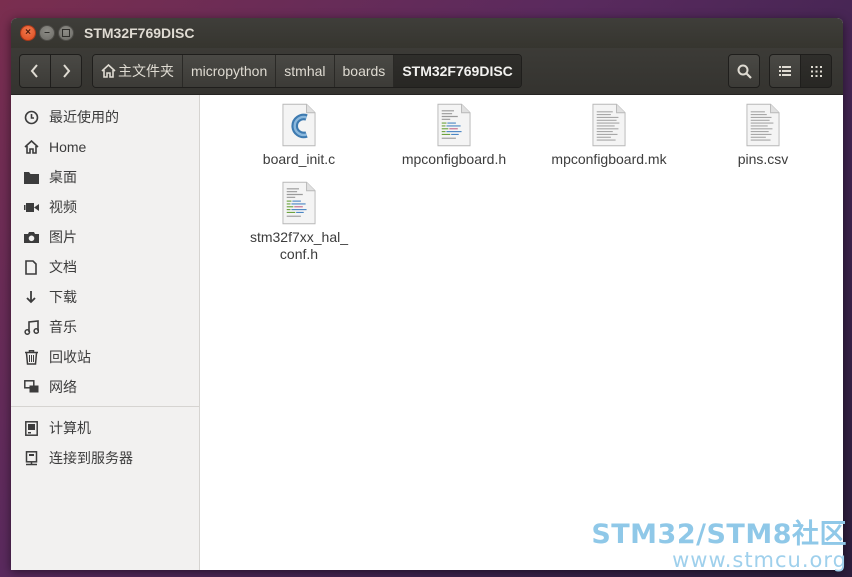  Describe the element at coordinates (68, 147) in the screenshot. I see `sidebar-item-label: Home` at that location.